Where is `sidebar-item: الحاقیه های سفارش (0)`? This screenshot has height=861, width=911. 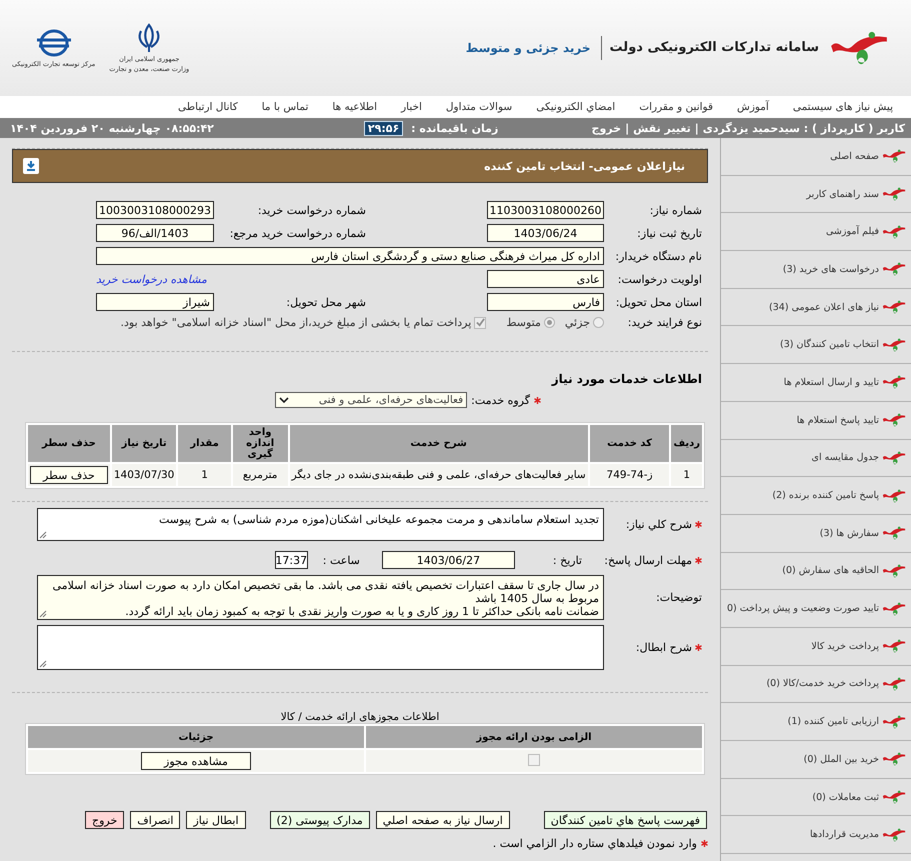 sidebar-item: الحاقیه های سفارش (0) is located at coordinates (816, 571).